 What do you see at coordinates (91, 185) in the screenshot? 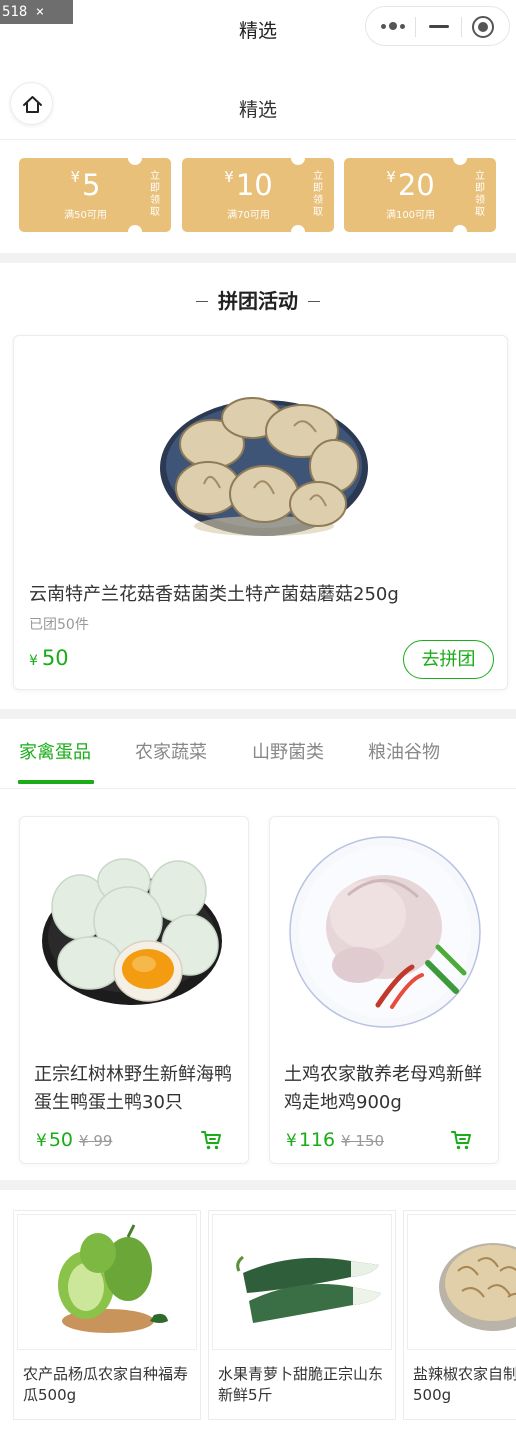
I see `coupon-amount: 5` at bounding box center [91, 185].